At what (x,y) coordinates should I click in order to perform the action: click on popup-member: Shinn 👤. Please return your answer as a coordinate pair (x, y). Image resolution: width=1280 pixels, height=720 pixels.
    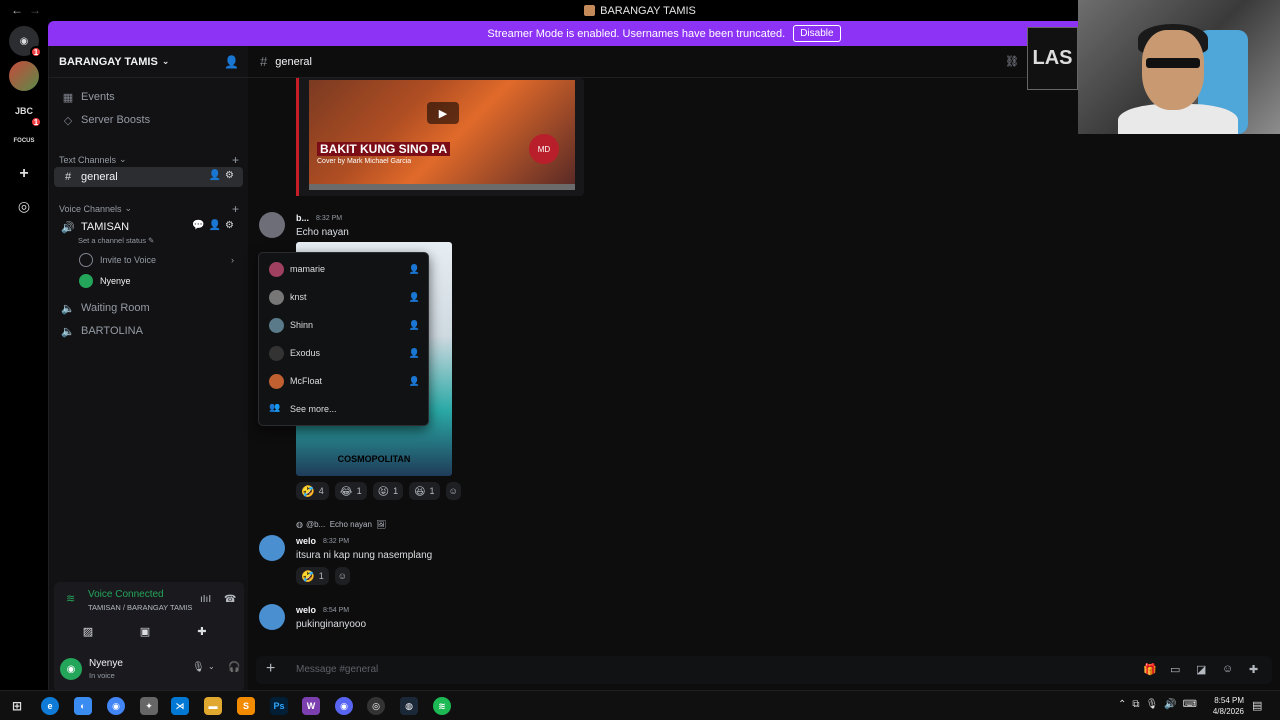
    Looking at the image, I should click on (344, 325).